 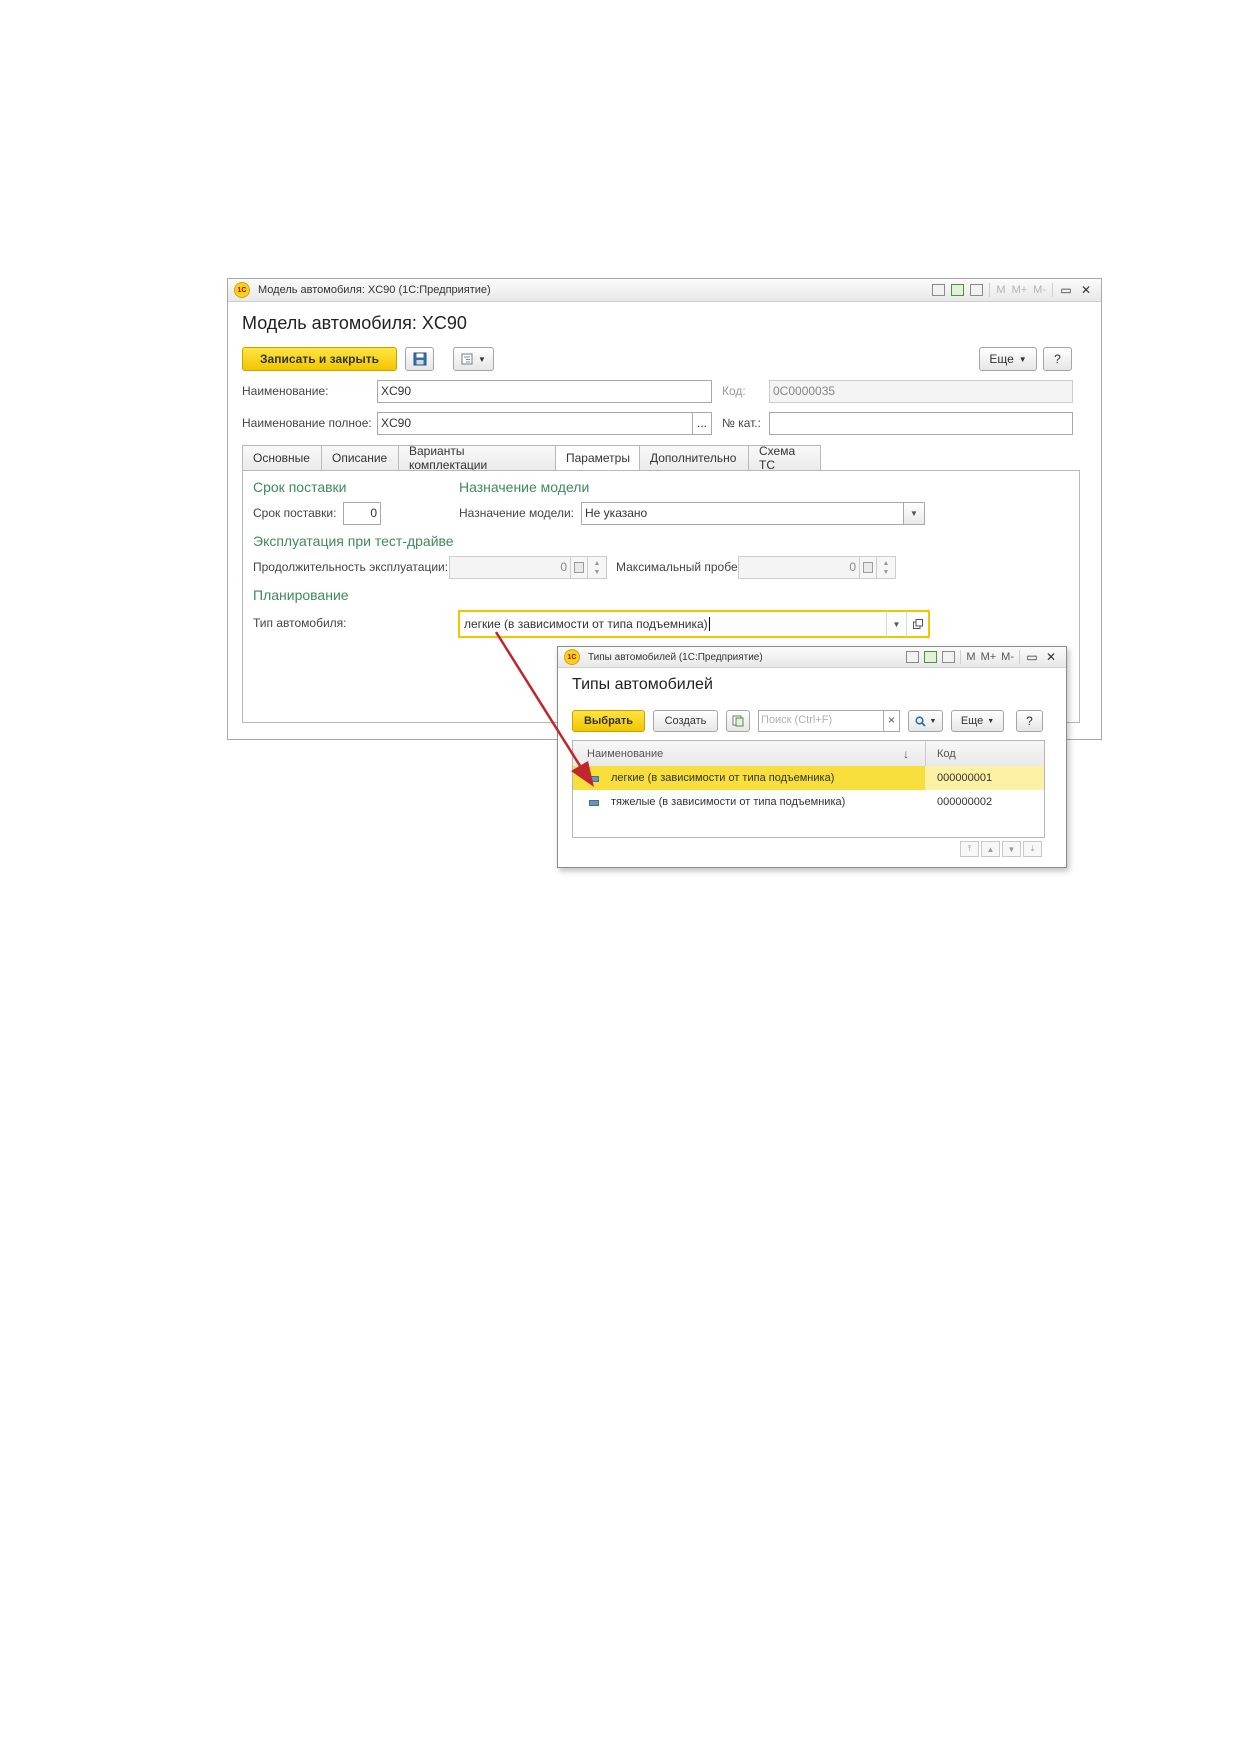 I want to click on annotation-arrow, so click(x=544, y=709).